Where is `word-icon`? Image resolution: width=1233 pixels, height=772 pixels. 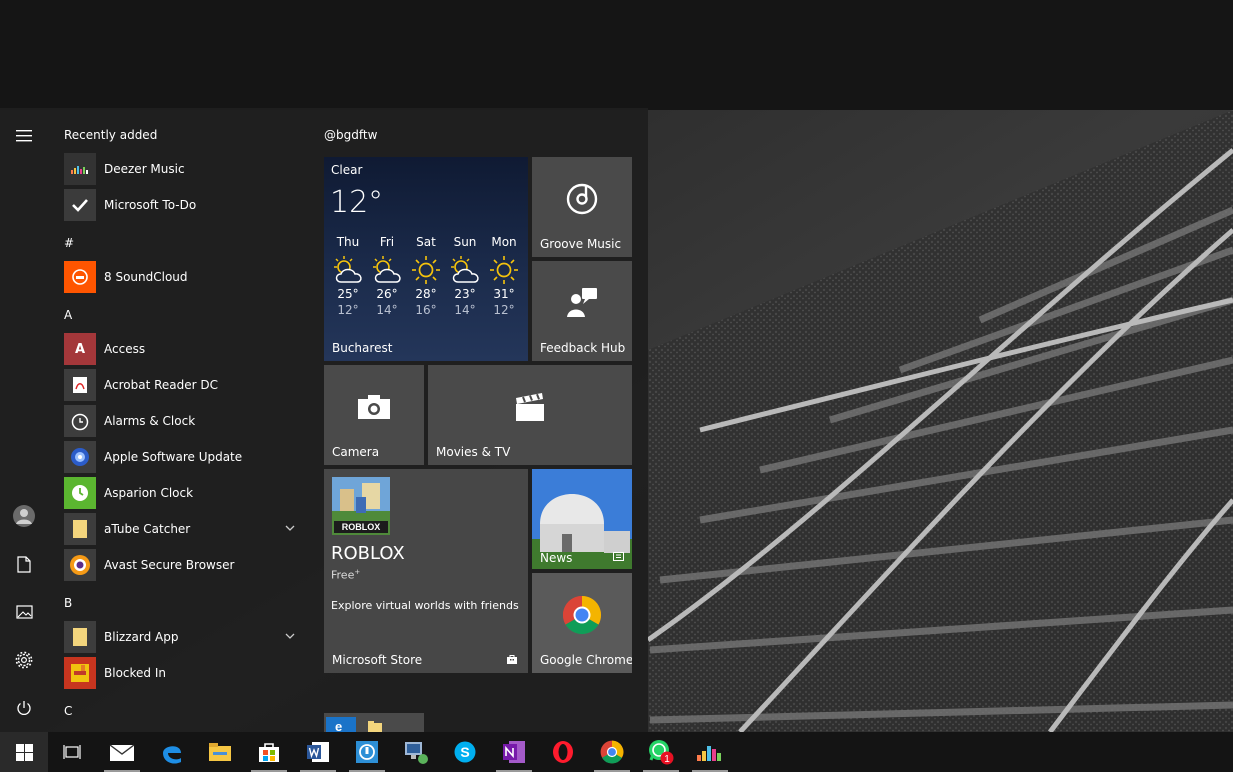 word-icon is located at coordinates (318, 752).